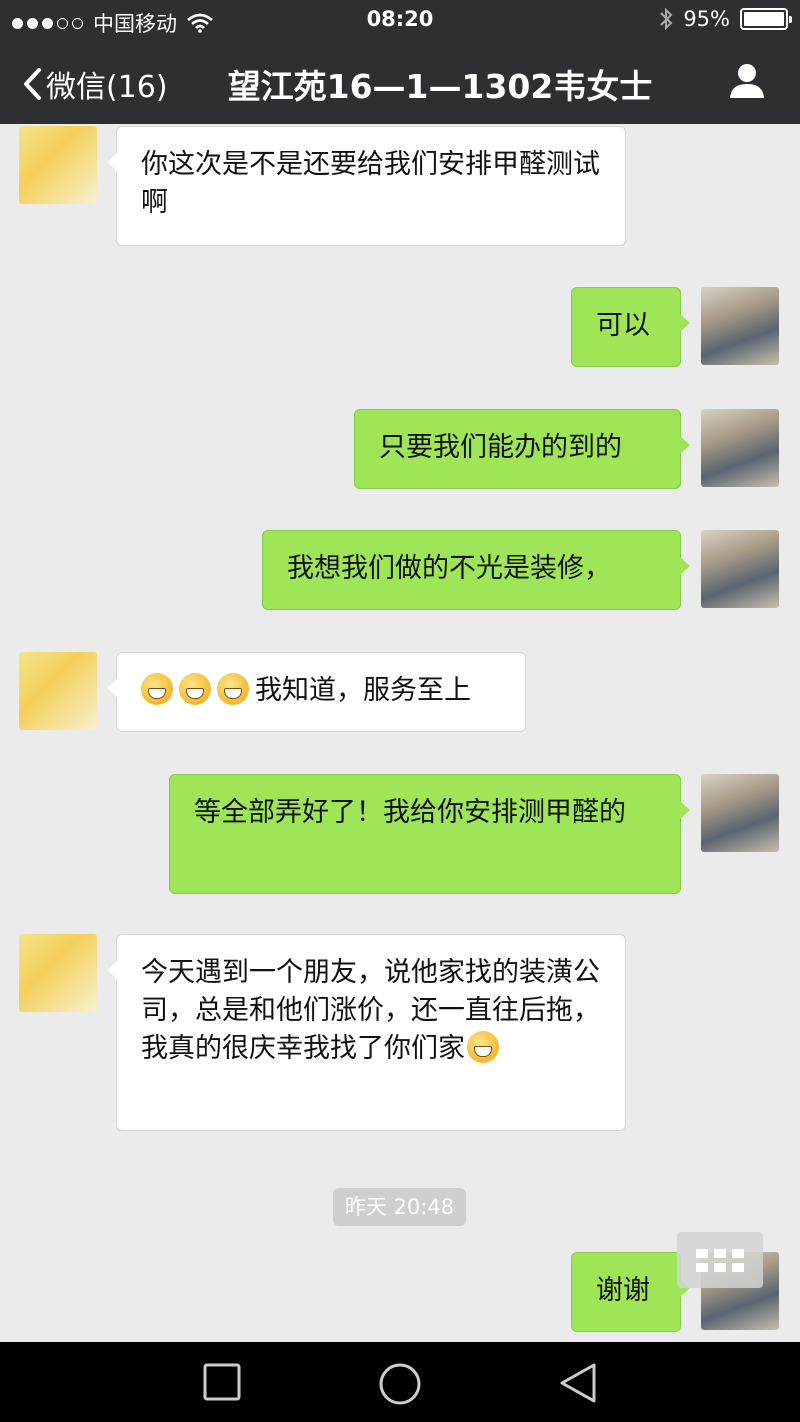  I want to click on incoming-message: 你这次是不是还要给我们安排甲醛测试啊, so click(366, 186).